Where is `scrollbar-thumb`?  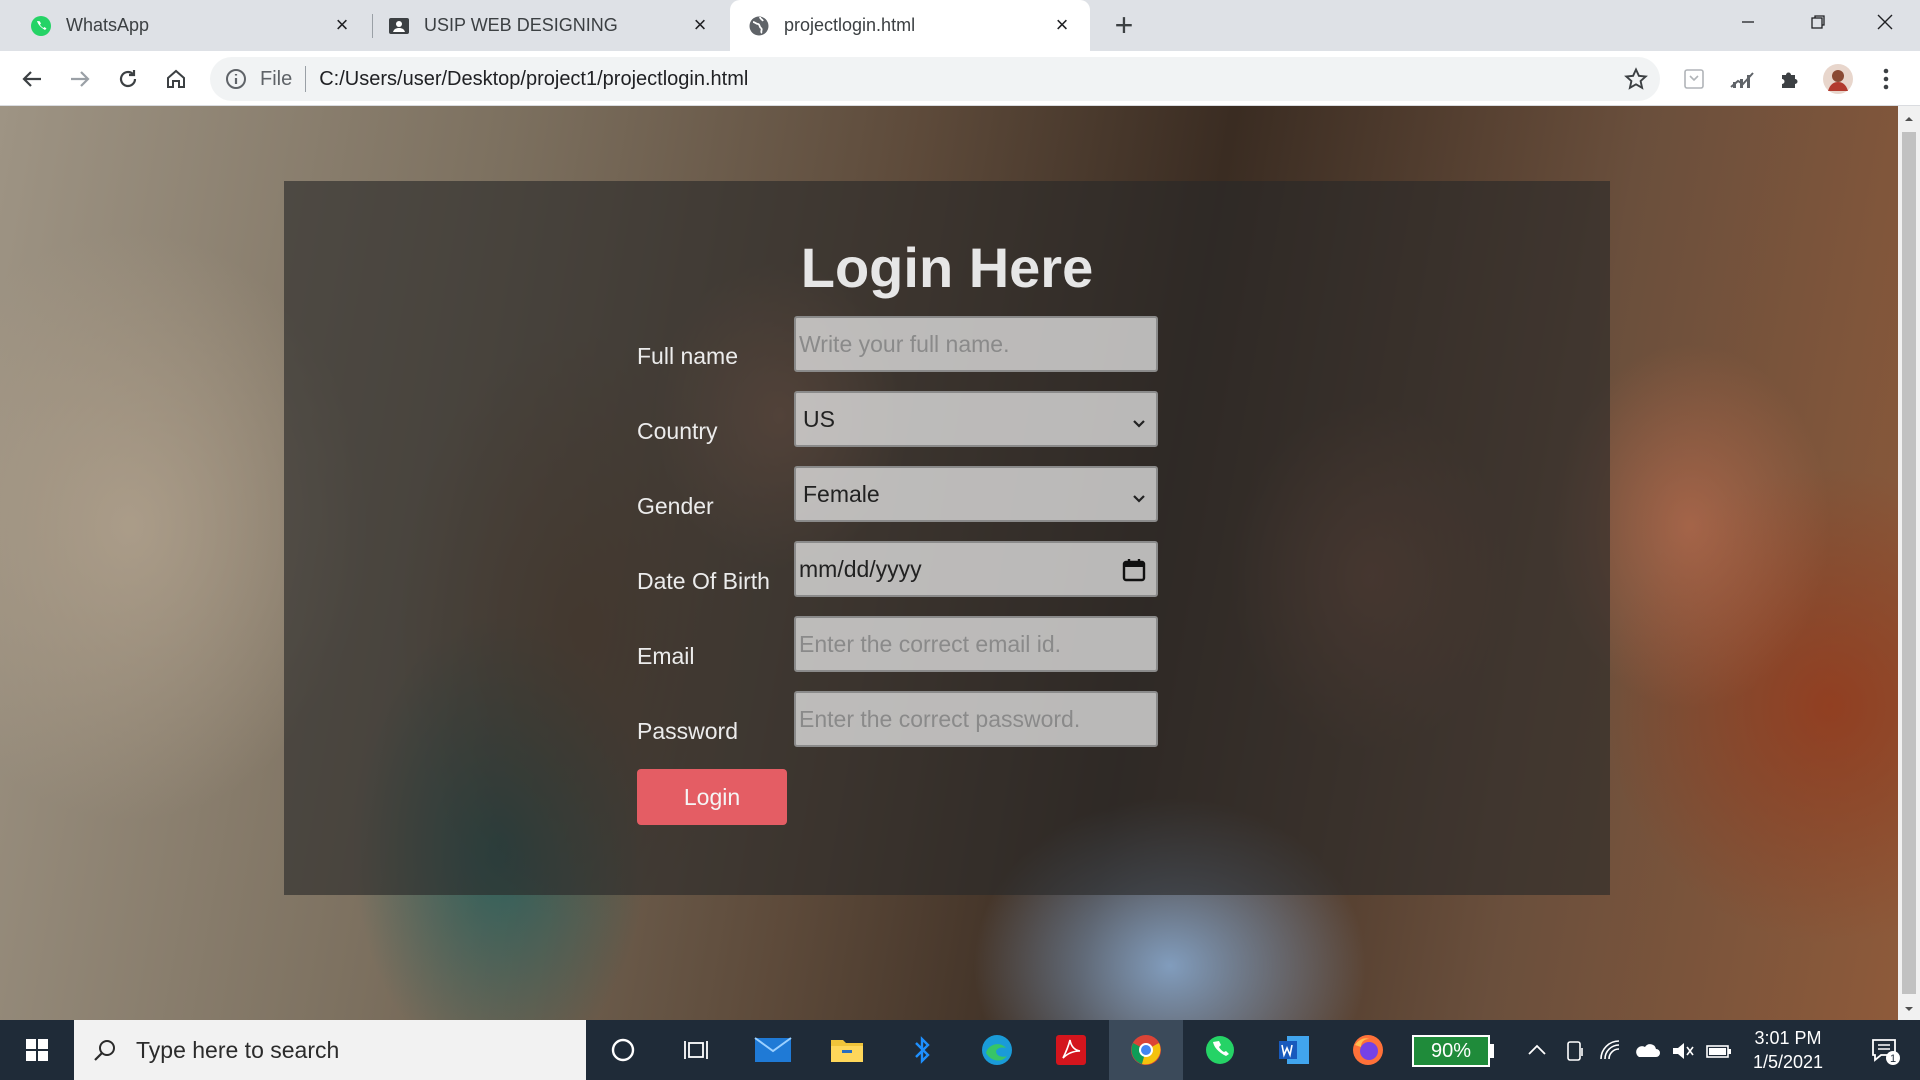
scrollbar-thumb is located at coordinates (1909, 563).